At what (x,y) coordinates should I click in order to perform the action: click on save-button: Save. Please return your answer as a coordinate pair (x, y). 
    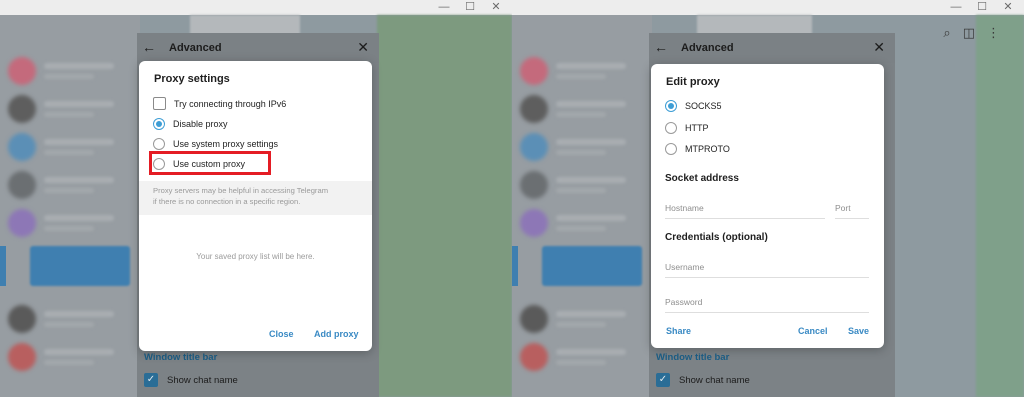
    Looking at the image, I should click on (858, 331).